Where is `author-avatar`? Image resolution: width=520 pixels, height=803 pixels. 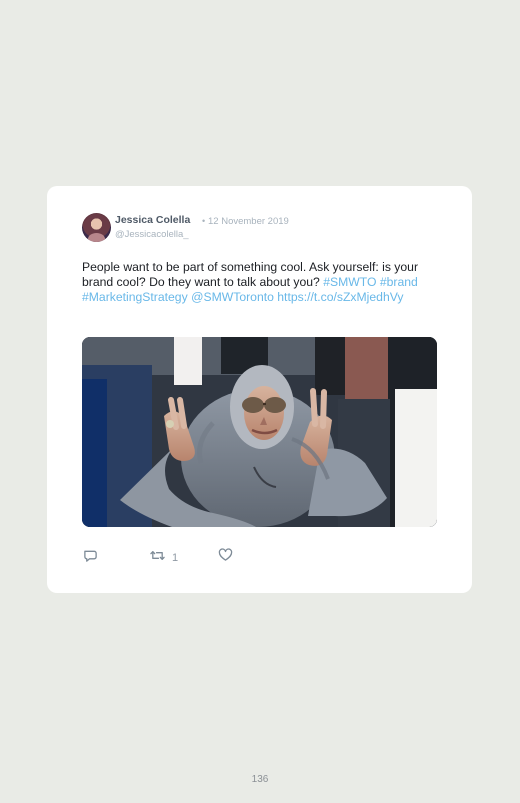
author-avatar is located at coordinates (96, 227).